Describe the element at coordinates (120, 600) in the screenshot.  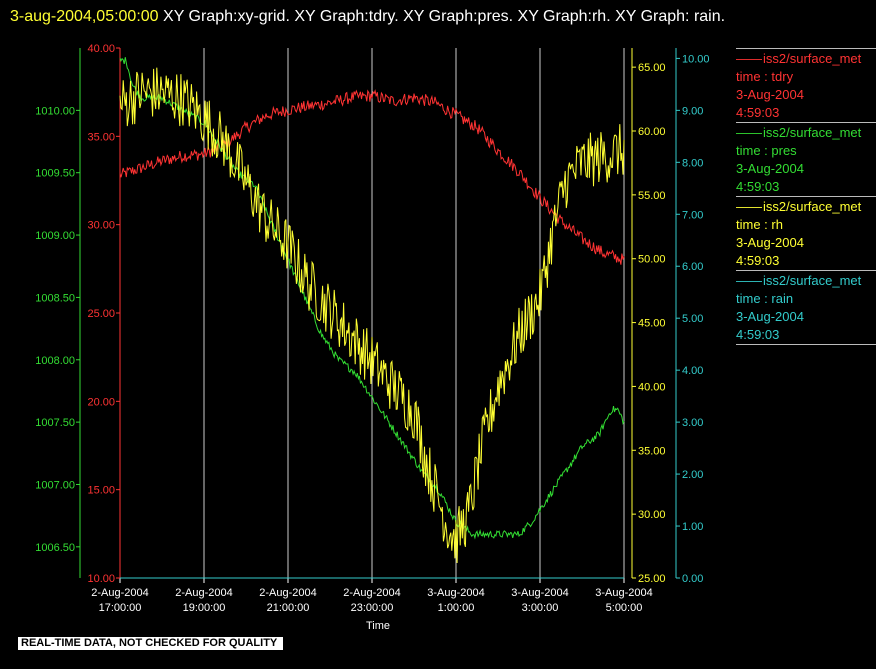
I see `x-tick-label: 2-Aug-2004 17:00:00` at that location.